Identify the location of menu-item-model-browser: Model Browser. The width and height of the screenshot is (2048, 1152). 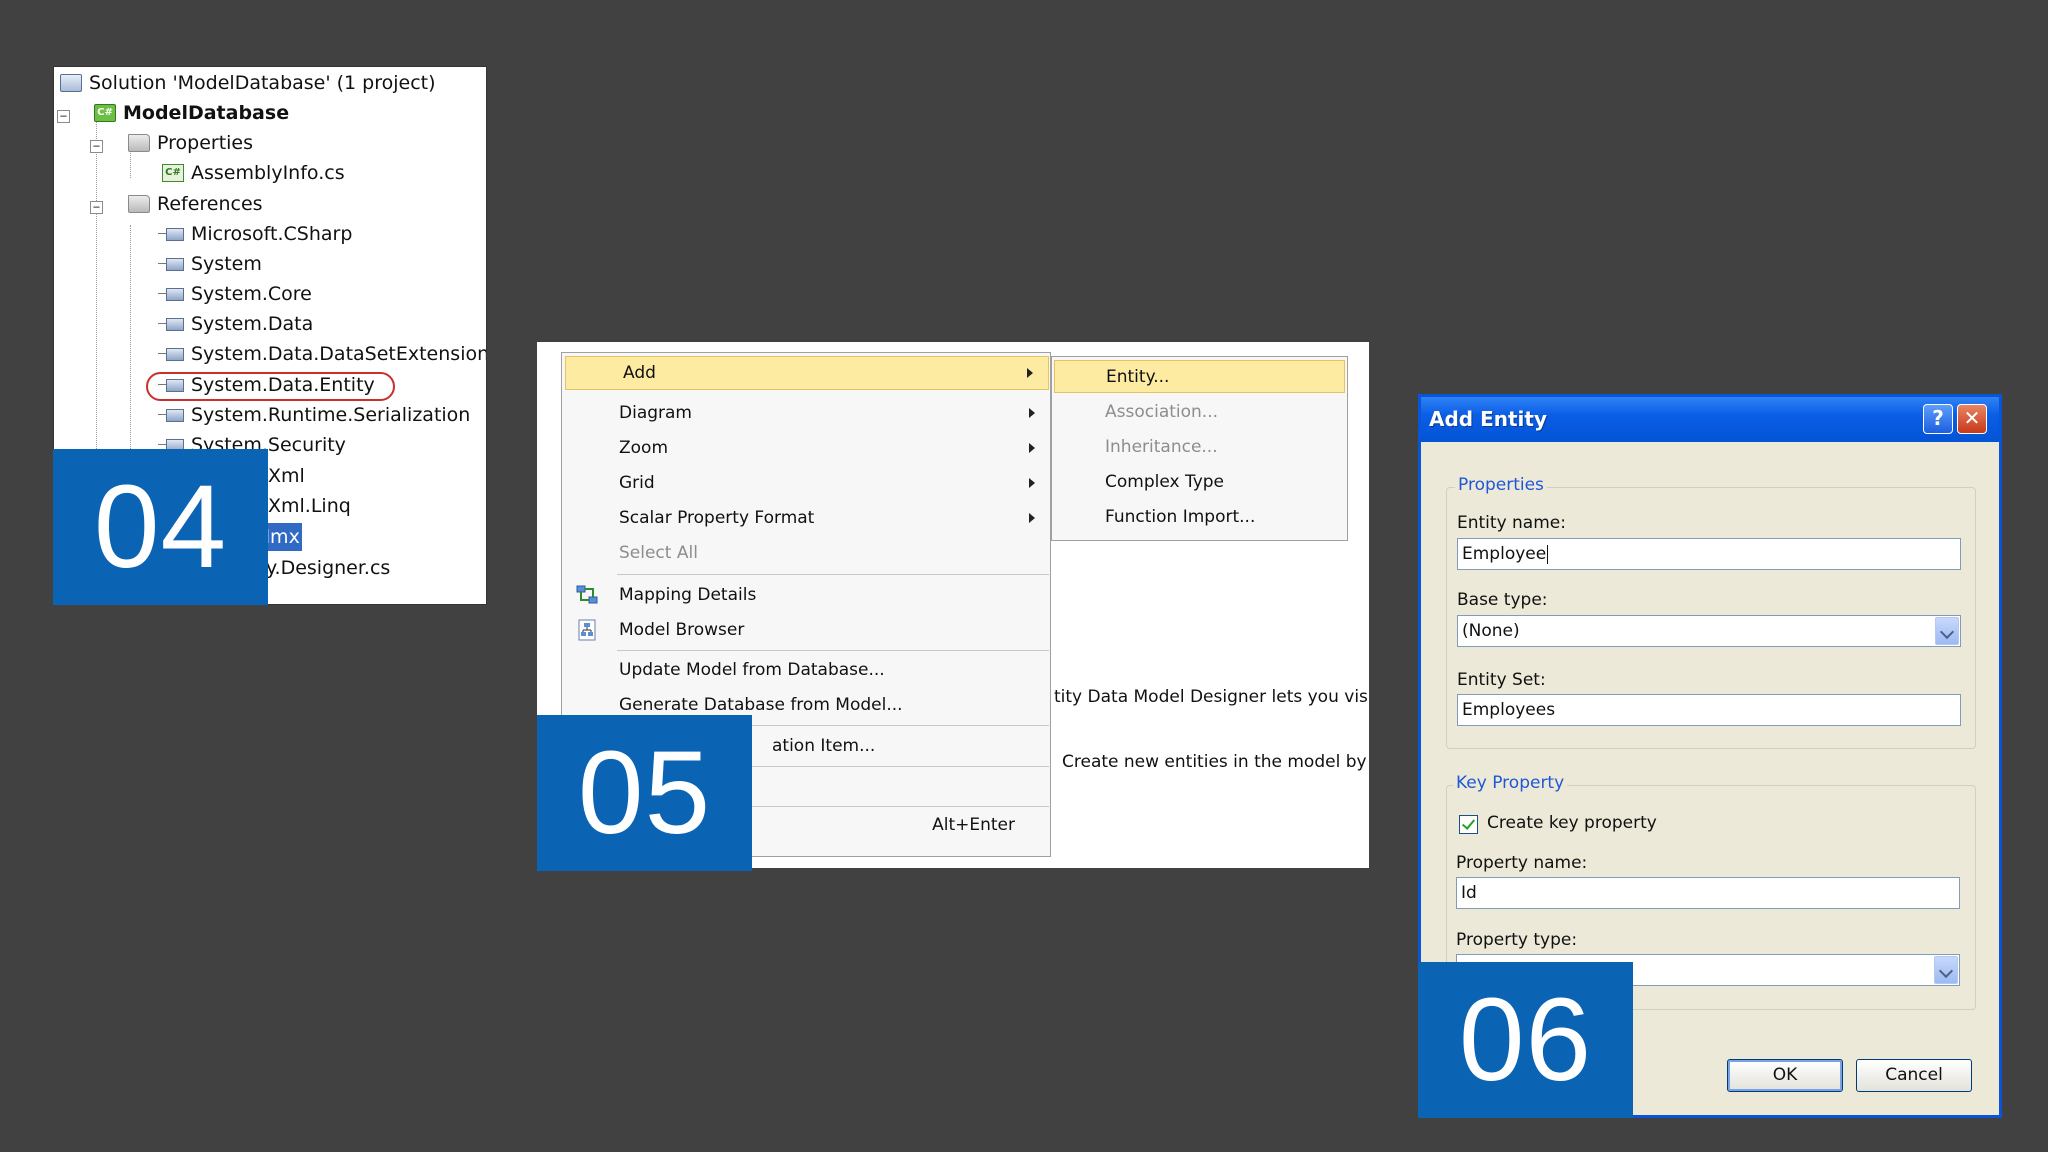
(806, 630).